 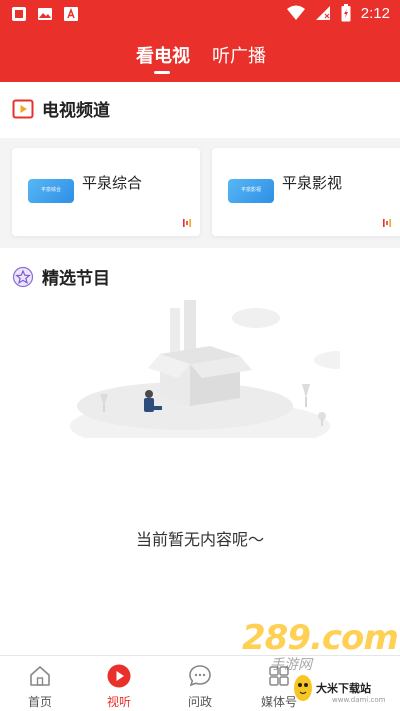 I want to click on site-watermark: 289.com 手游网 大米下载站 www.dami.com, so click(x=321, y=664).